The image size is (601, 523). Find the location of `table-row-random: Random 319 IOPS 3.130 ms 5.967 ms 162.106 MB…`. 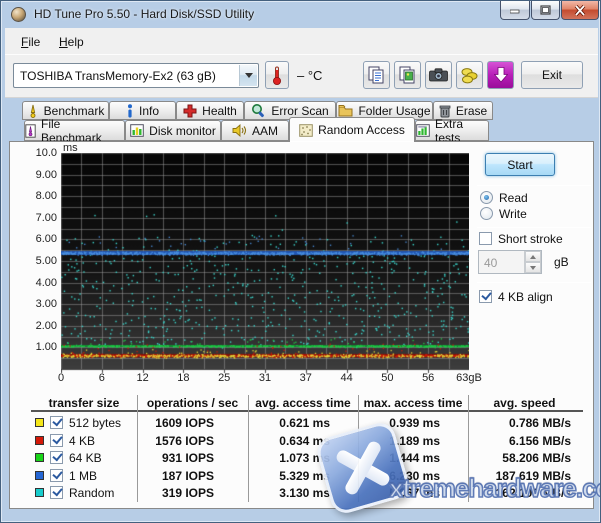

table-row-random: Random 319 IOPS 3.130 ms 5.967 ms 162.106 MB… is located at coordinates (307, 493).